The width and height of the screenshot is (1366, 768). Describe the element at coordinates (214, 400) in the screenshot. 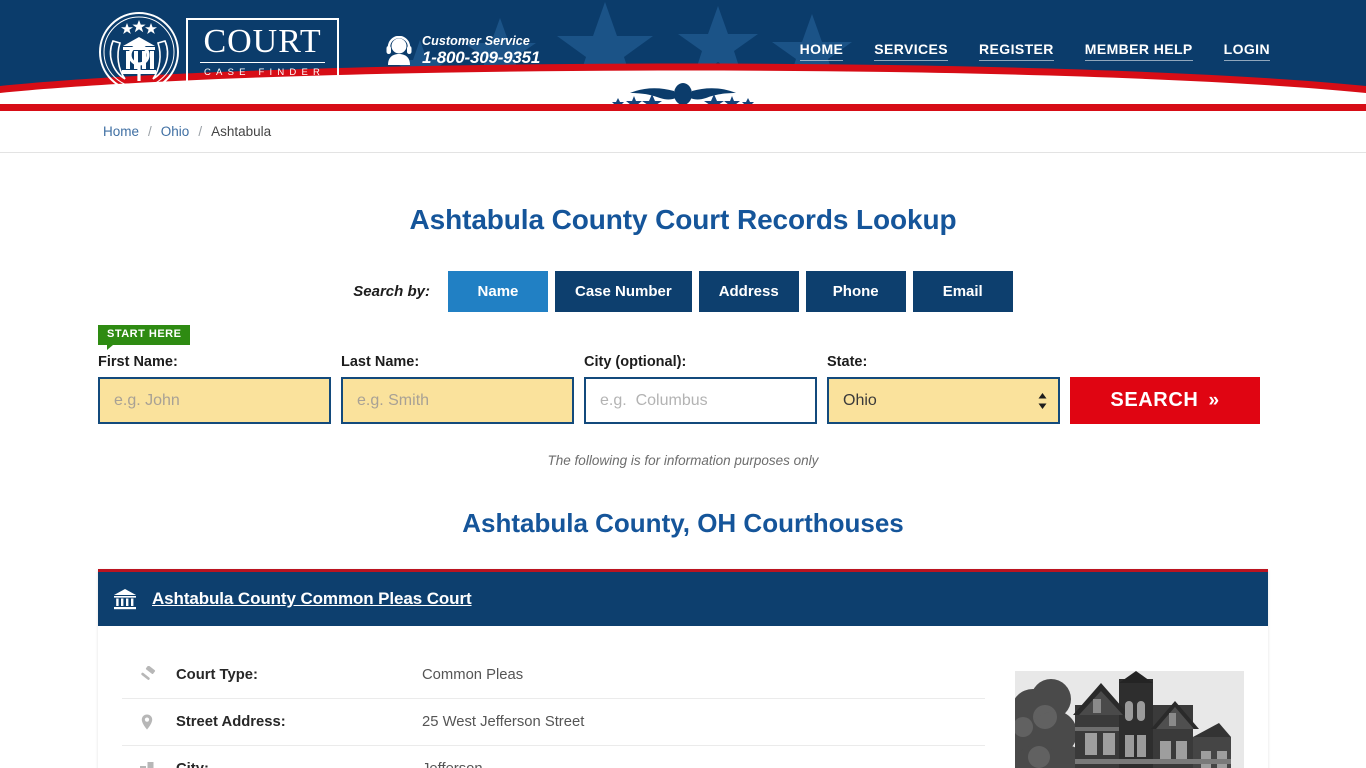

I see `first-name-input` at that location.